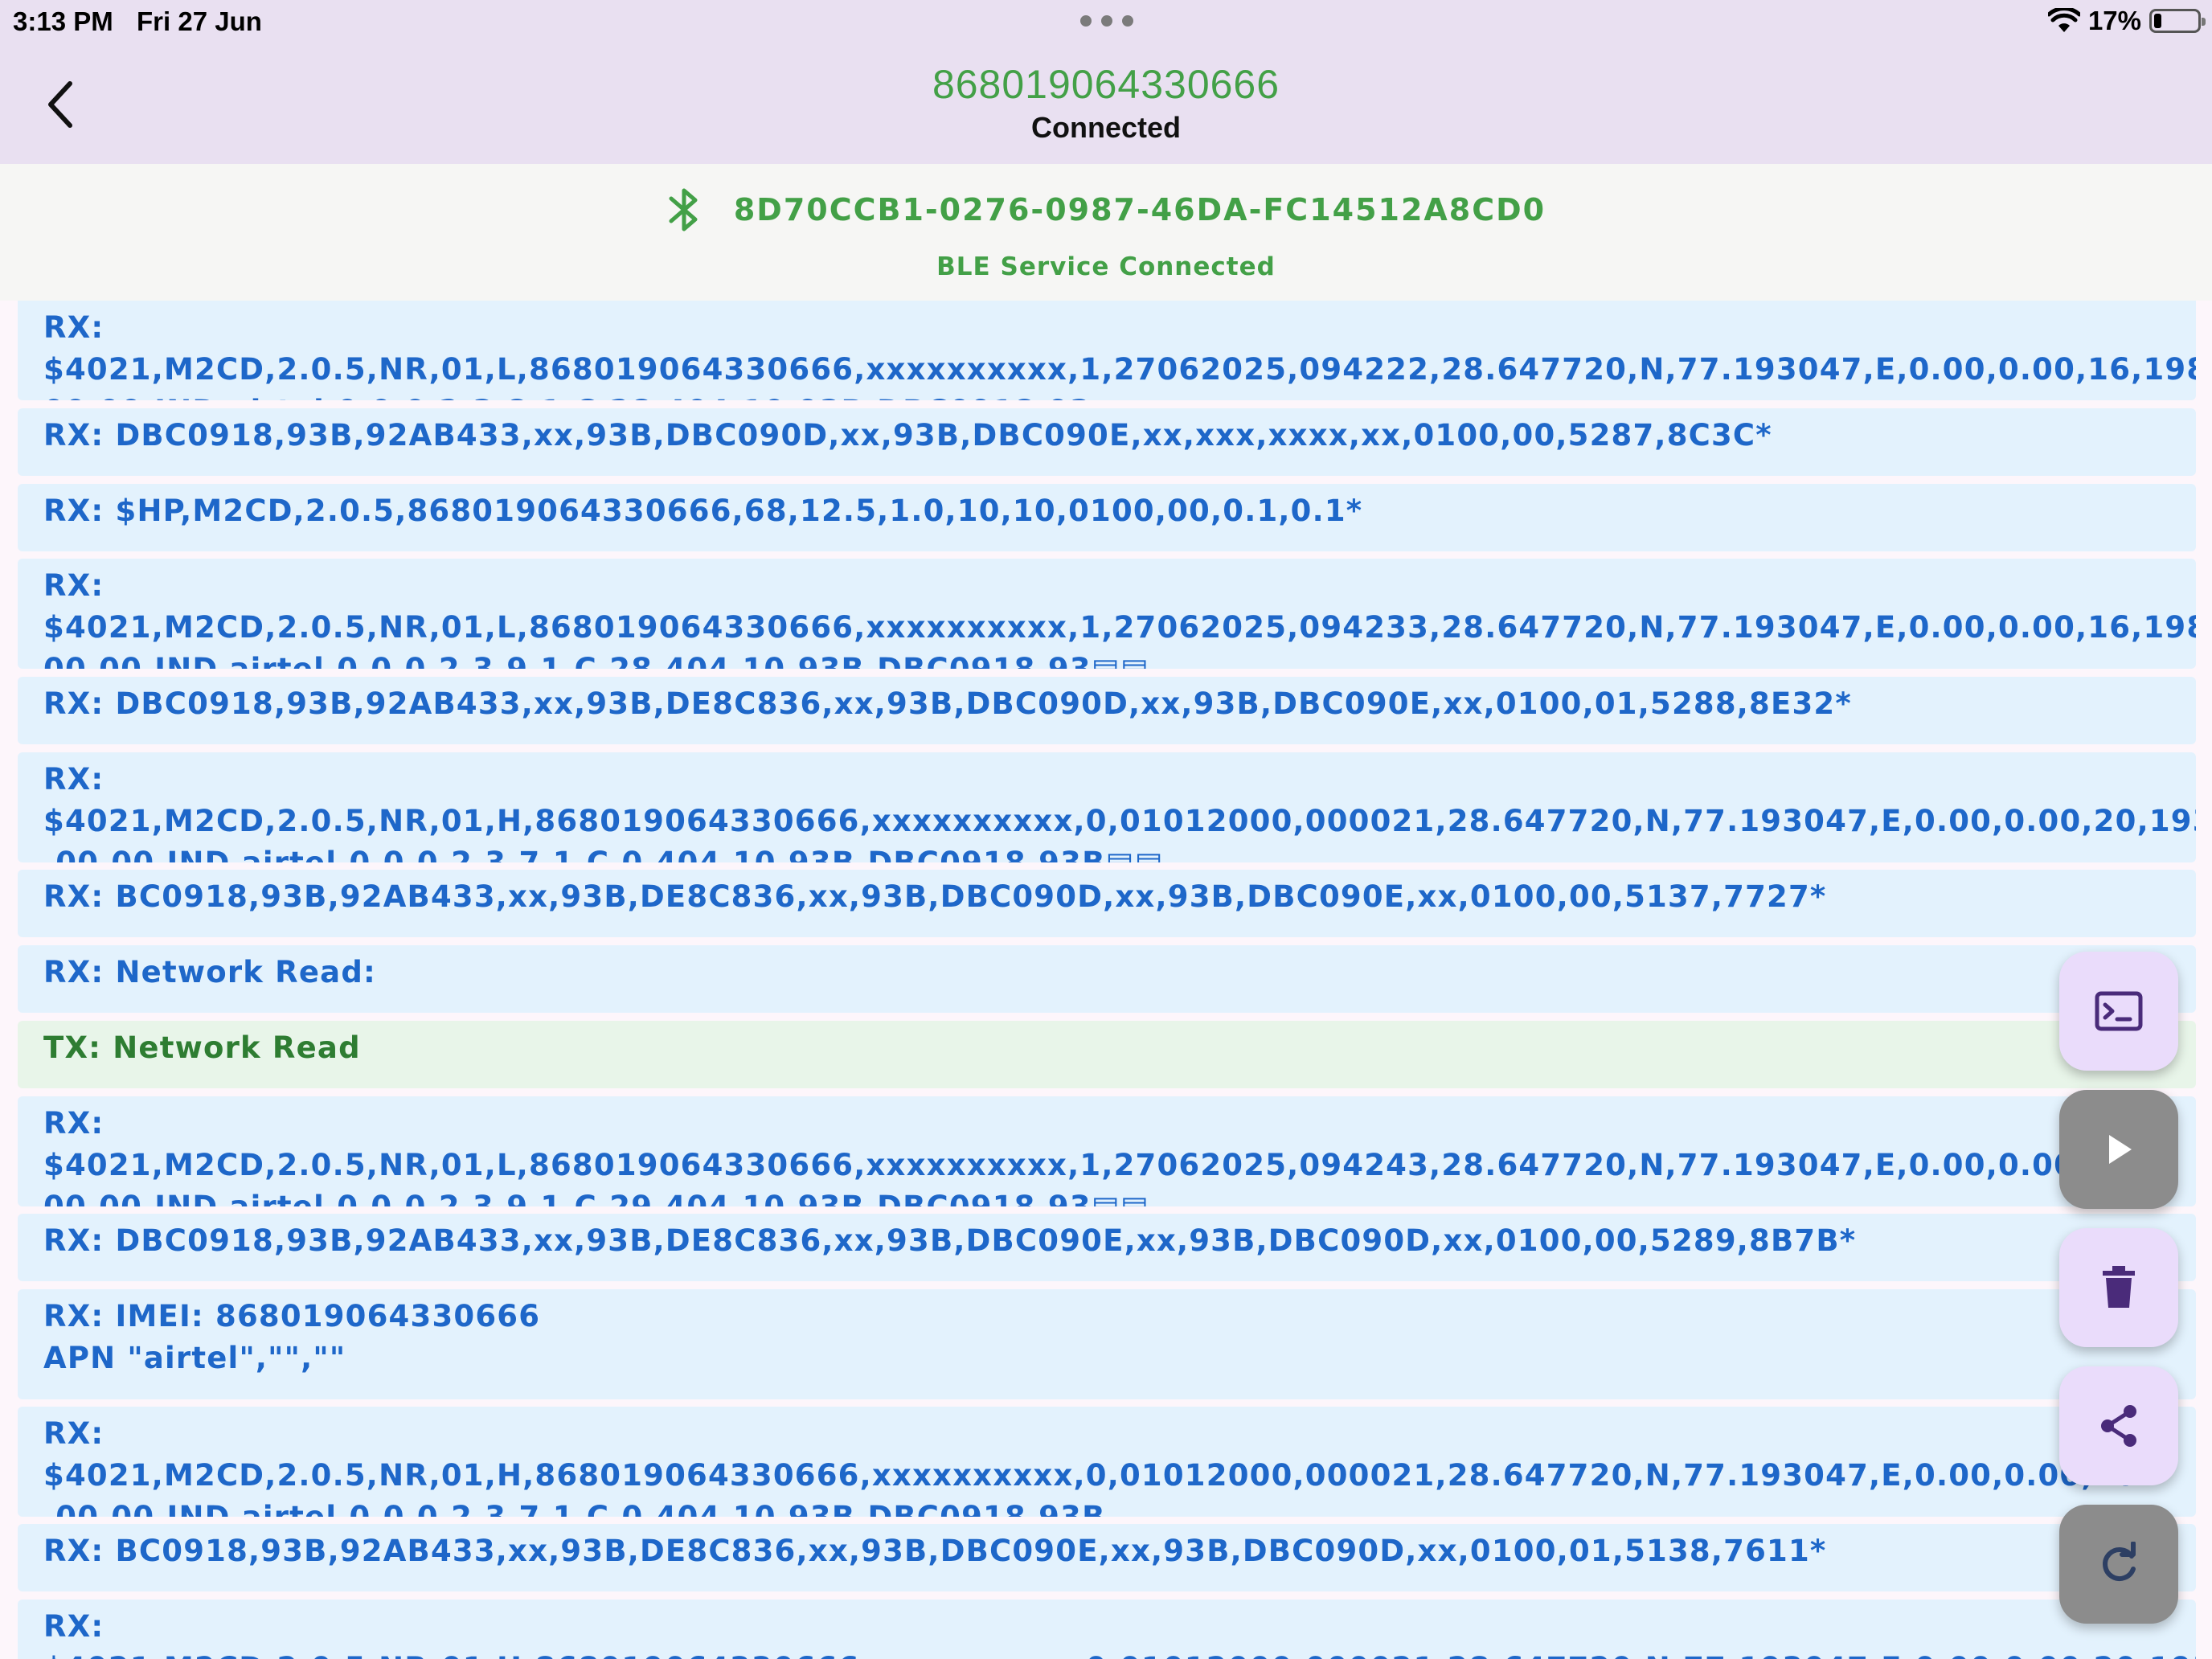 Image resolution: width=2212 pixels, height=1659 pixels. Describe the element at coordinates (1106, 20) in the screenshot. I see `multitasking-dots-icon` at that location.